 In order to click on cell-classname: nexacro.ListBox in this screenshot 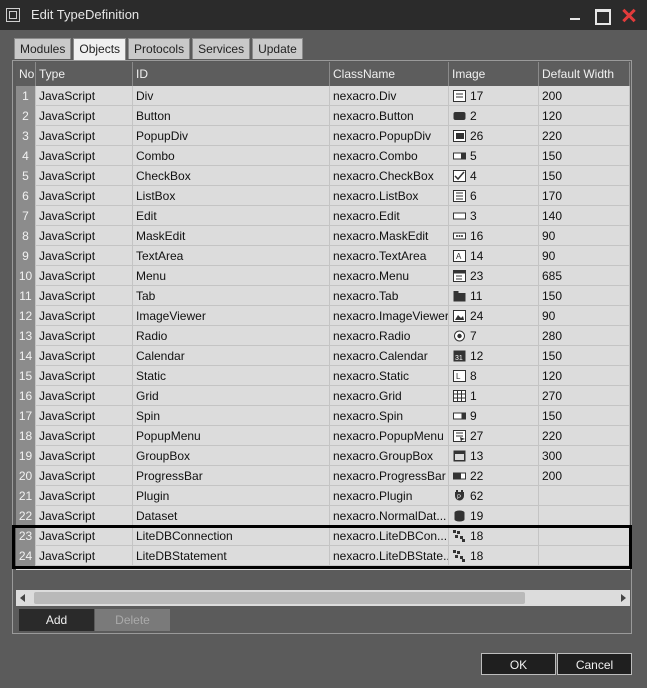, I will do `click(389, 196)`.